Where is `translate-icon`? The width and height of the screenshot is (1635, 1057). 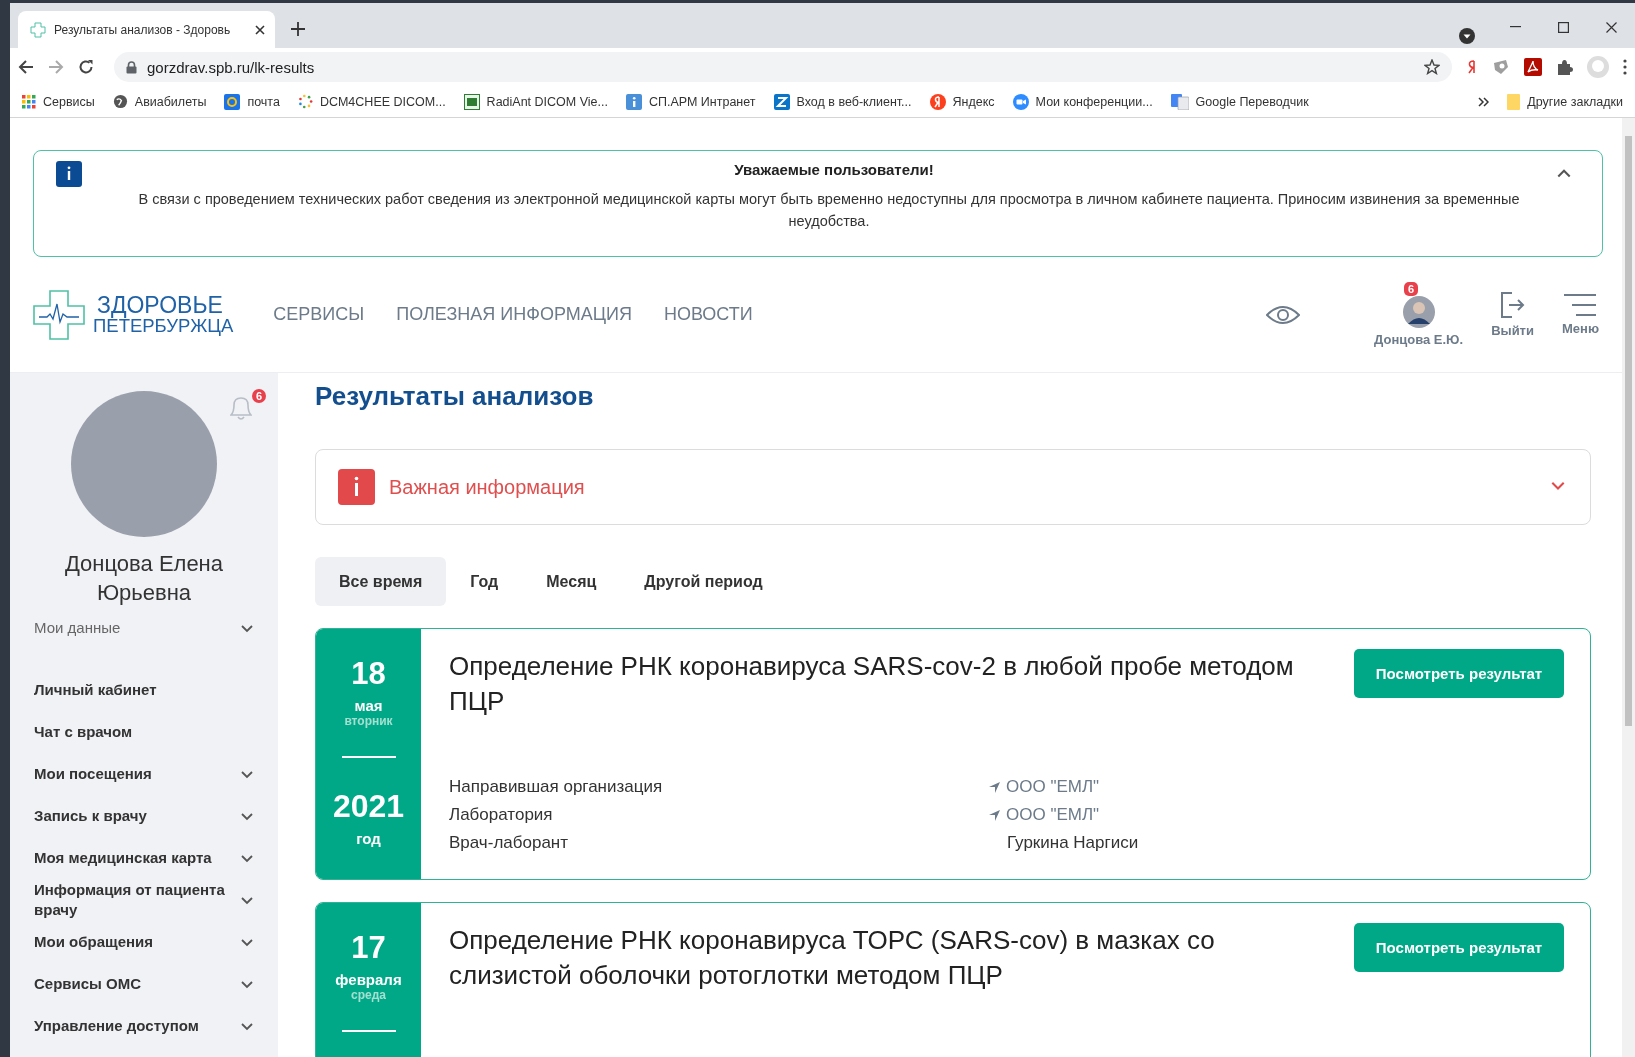
translate-icon is located at coordinates (1179, 101).